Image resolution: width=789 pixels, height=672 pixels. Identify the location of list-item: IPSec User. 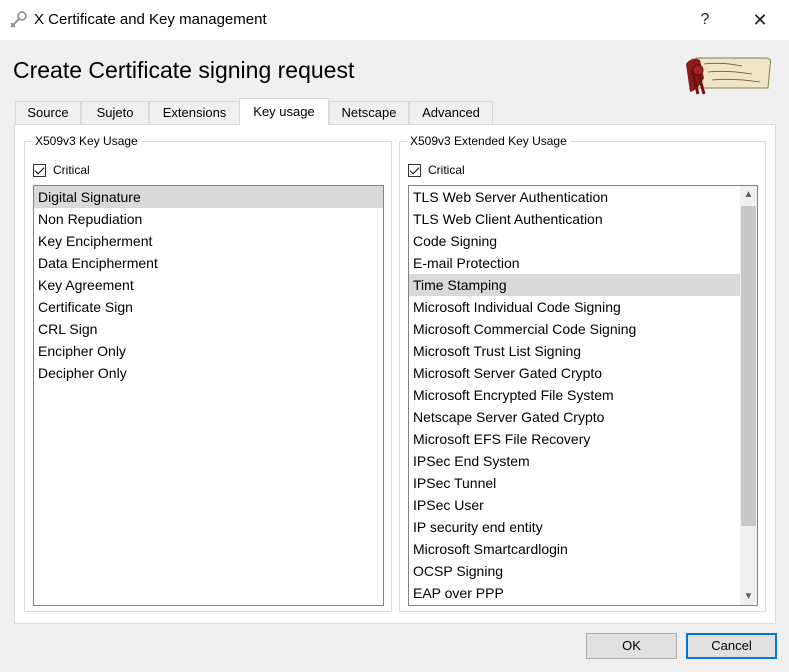
(574, 505).